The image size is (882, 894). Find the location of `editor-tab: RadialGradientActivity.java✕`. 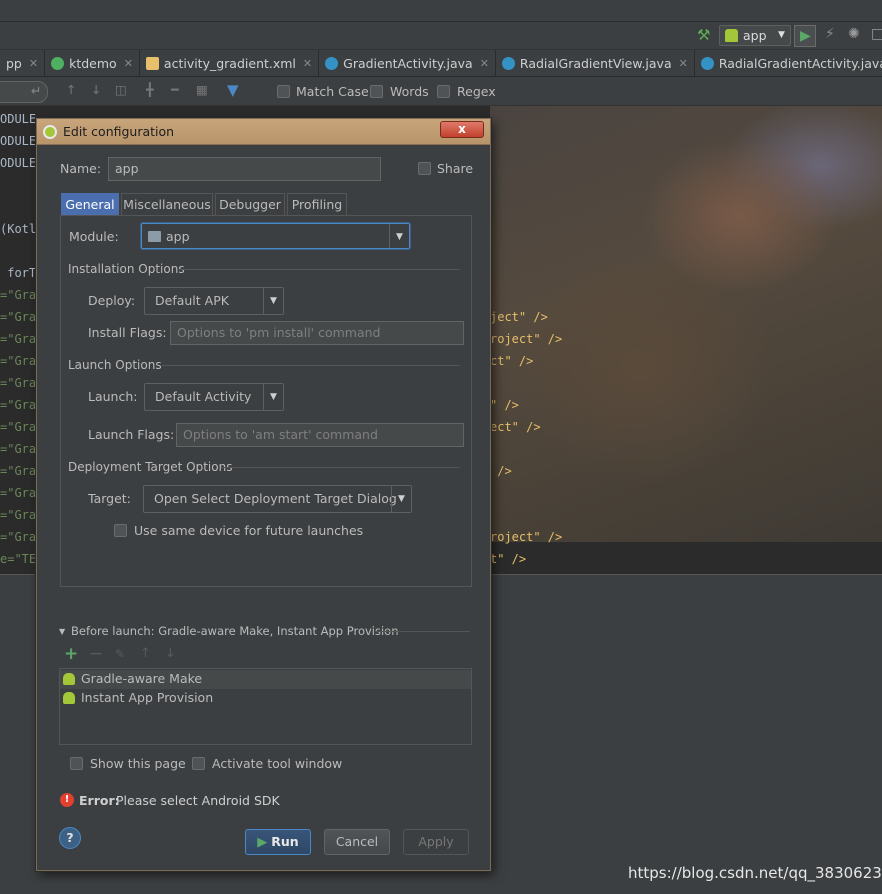

editor-tab: RadialGradientActivity.java✕ is located at coordinates (788, 63).